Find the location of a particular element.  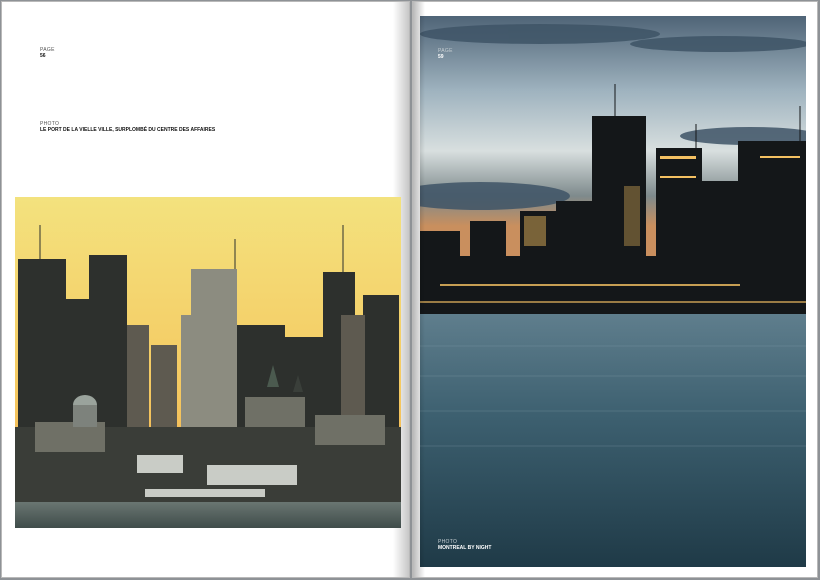

left-page-number: 56 is located at coordinates (43, 56).